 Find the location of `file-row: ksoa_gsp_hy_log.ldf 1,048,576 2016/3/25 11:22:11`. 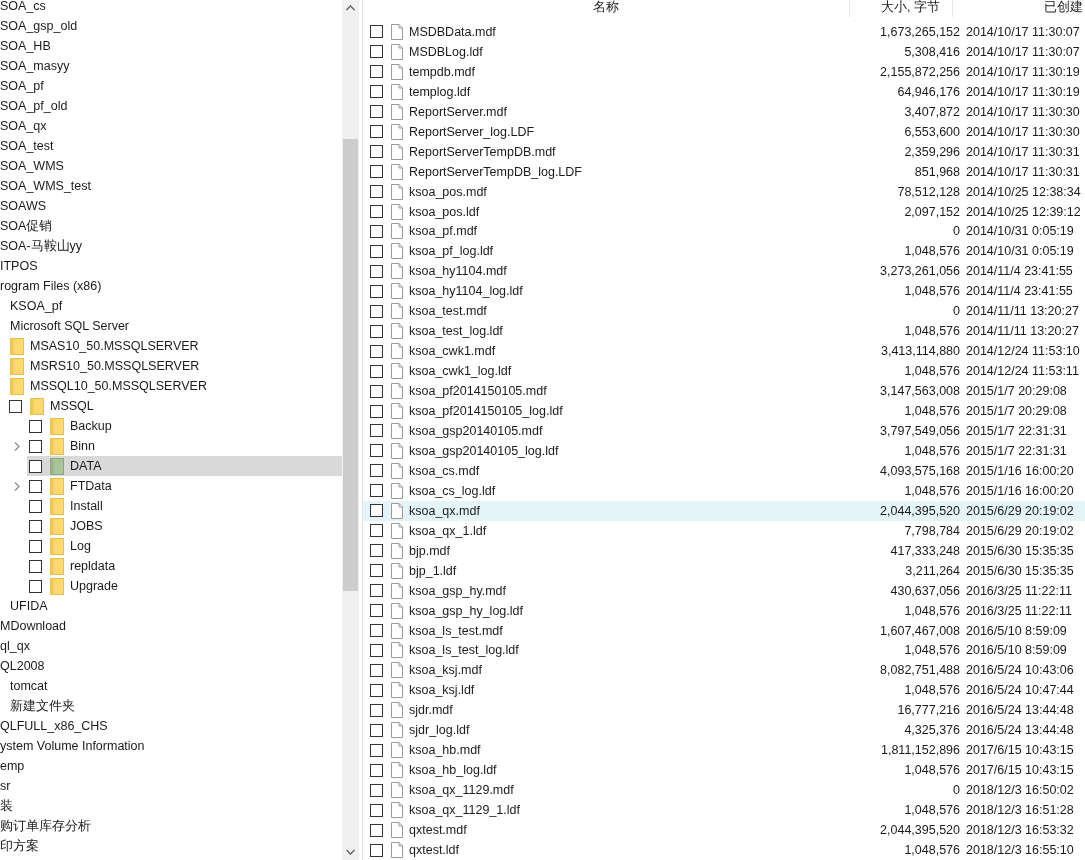

file-row: ksoa_gsp_hy_log.ldf 1,048,576 2016/3/25 11:22:11 is located at coordinates (724, 610).